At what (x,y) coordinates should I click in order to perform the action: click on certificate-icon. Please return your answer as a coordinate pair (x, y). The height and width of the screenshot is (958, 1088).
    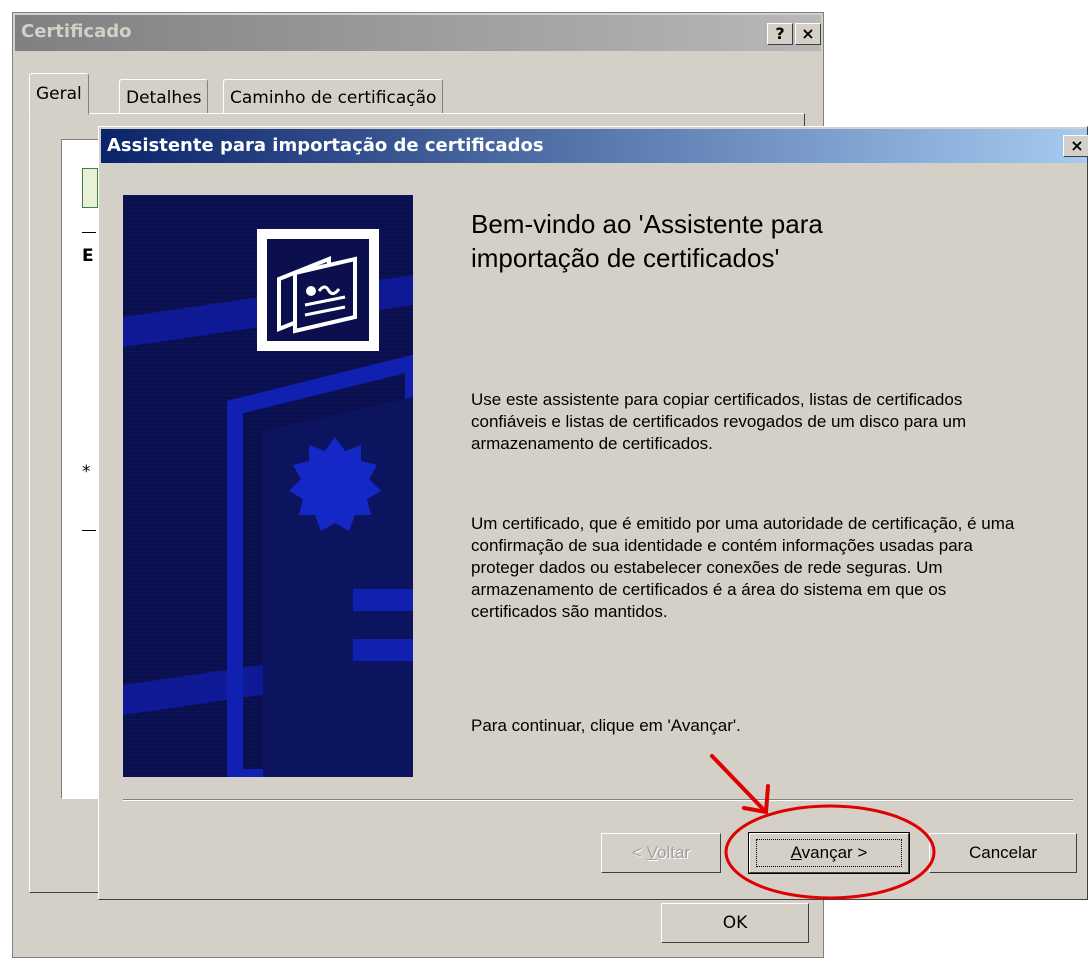
    Looking at the image, I should click on (318, 290).